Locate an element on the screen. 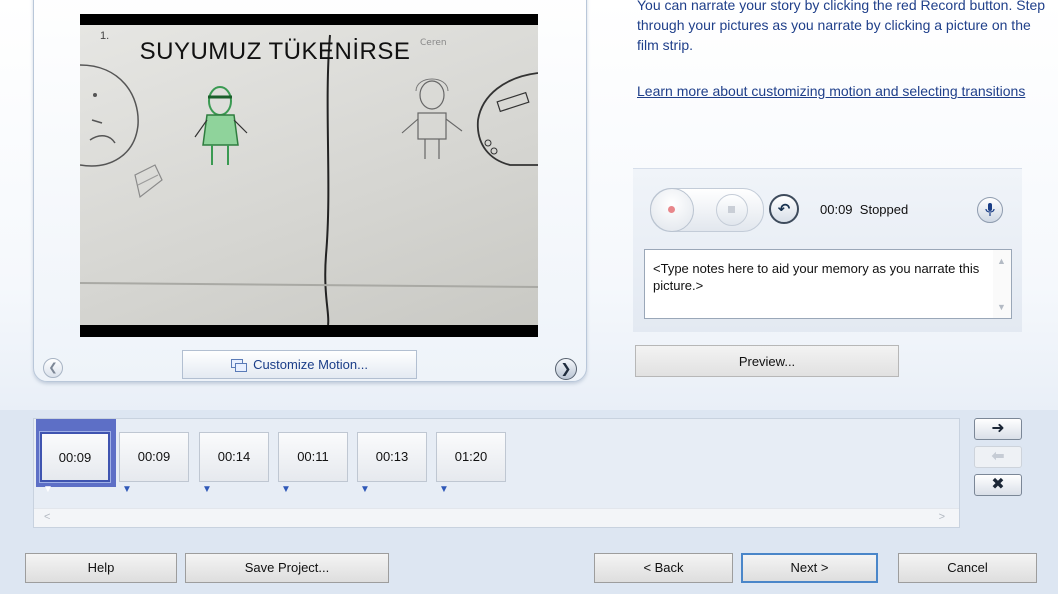 The width and height of the screenshot is (1058, 594). thumbnail-duration: 00:11 is located at coordinates (313, 456).